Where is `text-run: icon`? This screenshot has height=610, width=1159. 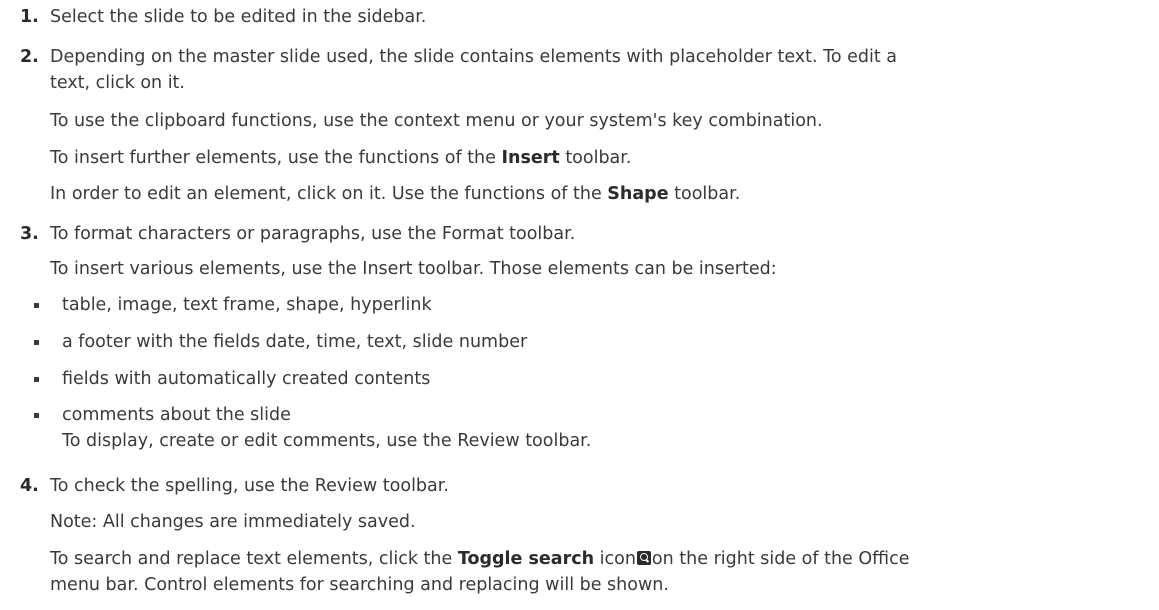
text-run: icon is located at coordinates (615, 559).